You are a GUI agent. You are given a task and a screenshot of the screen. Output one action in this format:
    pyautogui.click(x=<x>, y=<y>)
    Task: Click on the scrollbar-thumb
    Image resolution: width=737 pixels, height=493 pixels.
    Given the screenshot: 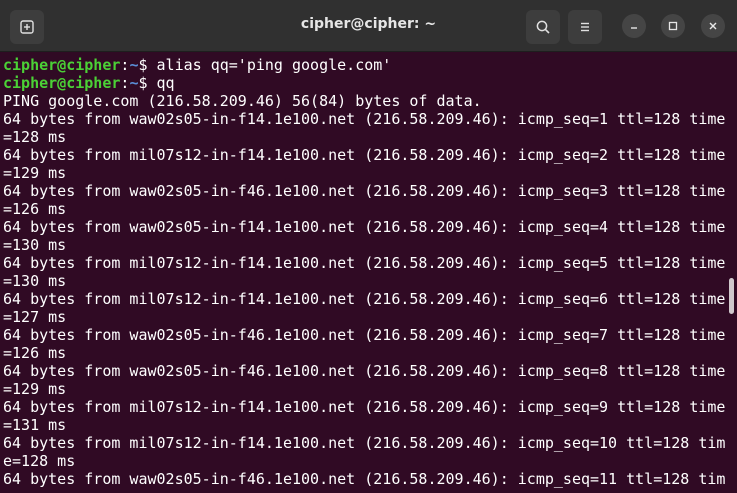 What is the action you would take?
    pyautogui.click(x=731, y=296)
    